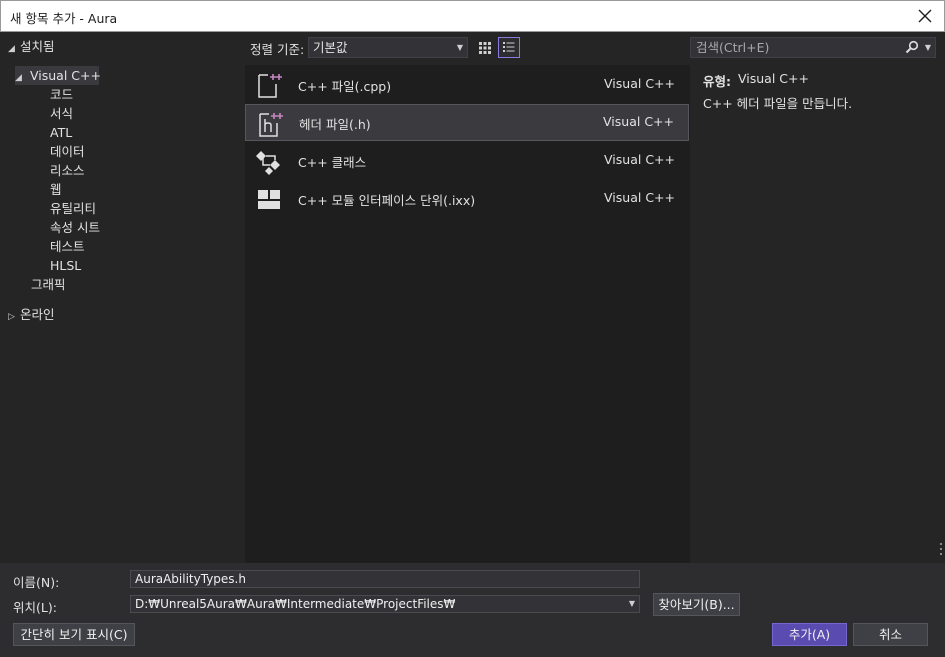  Describe the element at coordinates (778, 103) in the screenshot. I see `item-description: C++ 헤더 파일을 만듭니다.` at that location.